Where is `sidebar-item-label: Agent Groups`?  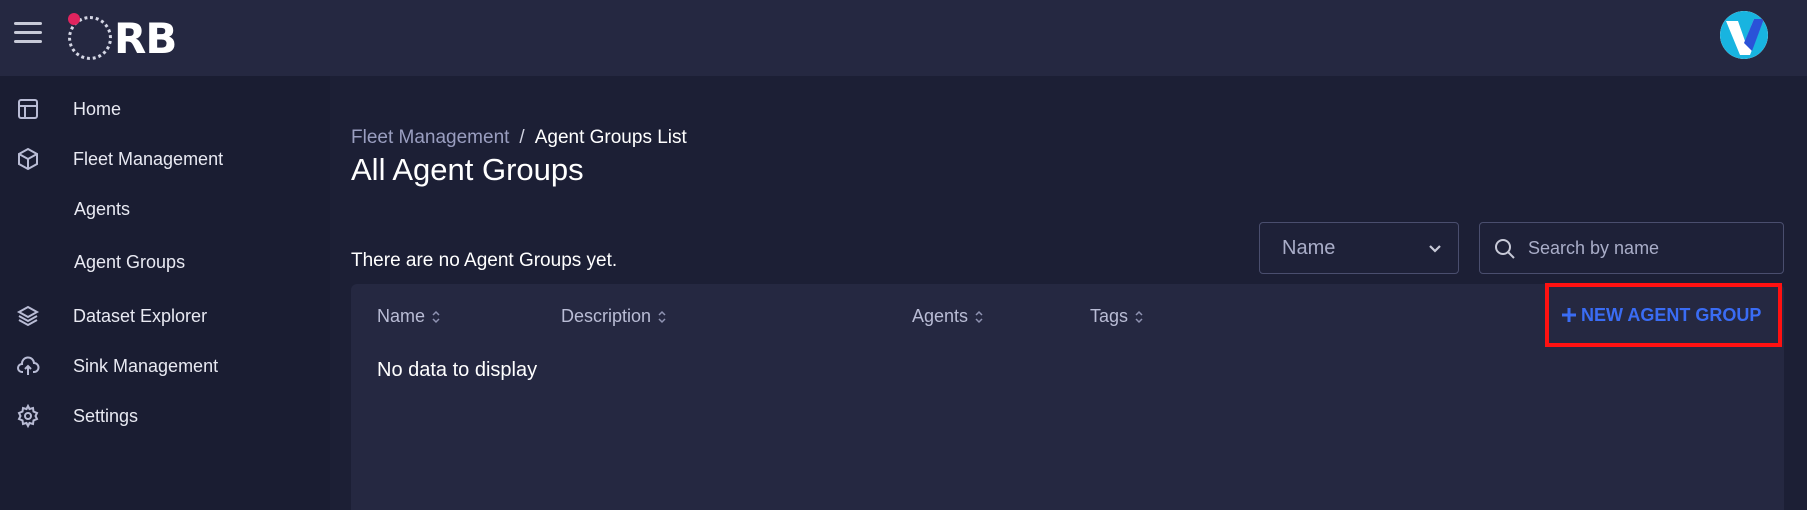 sidebar-item-label: Agent Groups is located at coordinates (130, 261).